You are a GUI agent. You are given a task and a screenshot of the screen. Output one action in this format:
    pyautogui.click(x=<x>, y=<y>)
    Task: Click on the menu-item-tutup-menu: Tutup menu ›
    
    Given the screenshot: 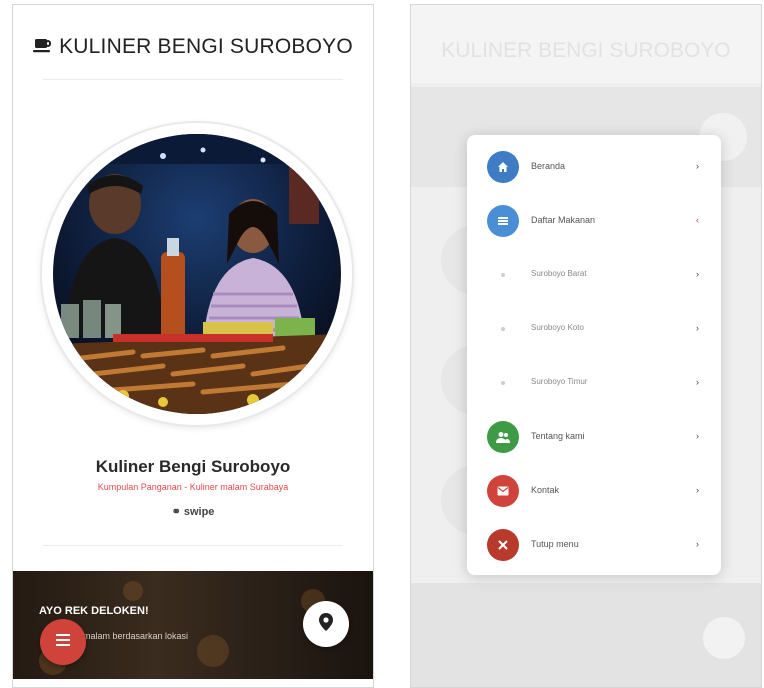 What is the action you would take?
    pyautogui.click(x=594, y=545)
    